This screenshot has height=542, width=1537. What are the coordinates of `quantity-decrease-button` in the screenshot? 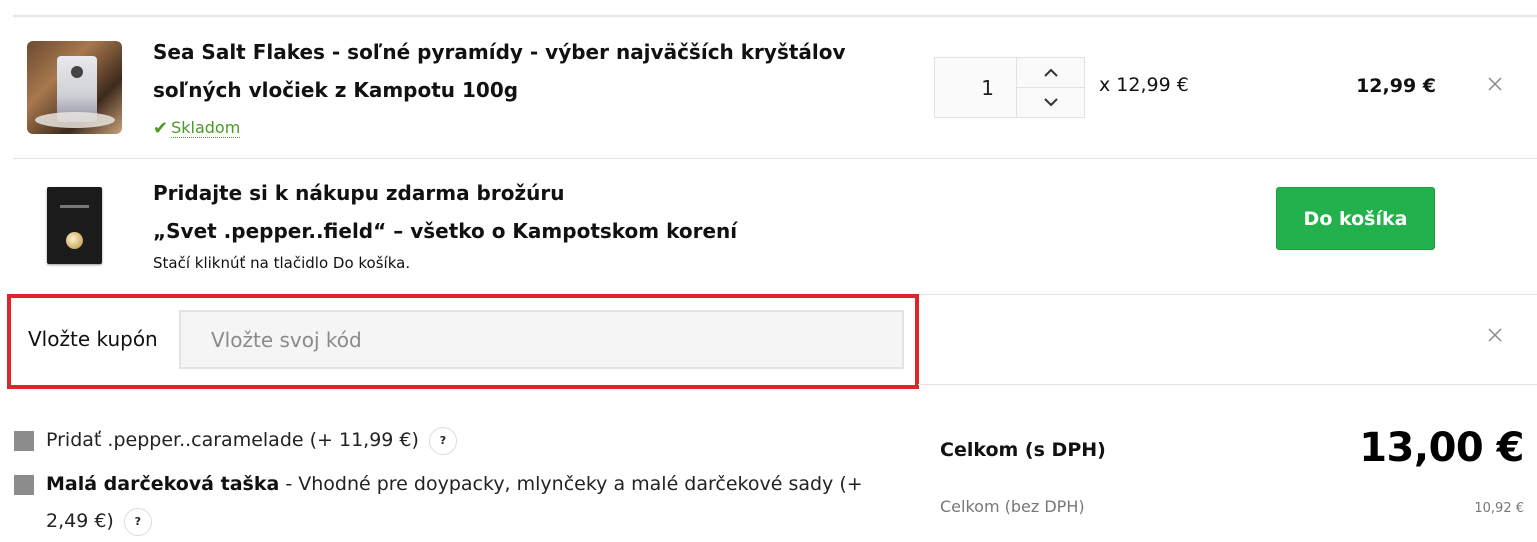 It's located at (1050, 102).